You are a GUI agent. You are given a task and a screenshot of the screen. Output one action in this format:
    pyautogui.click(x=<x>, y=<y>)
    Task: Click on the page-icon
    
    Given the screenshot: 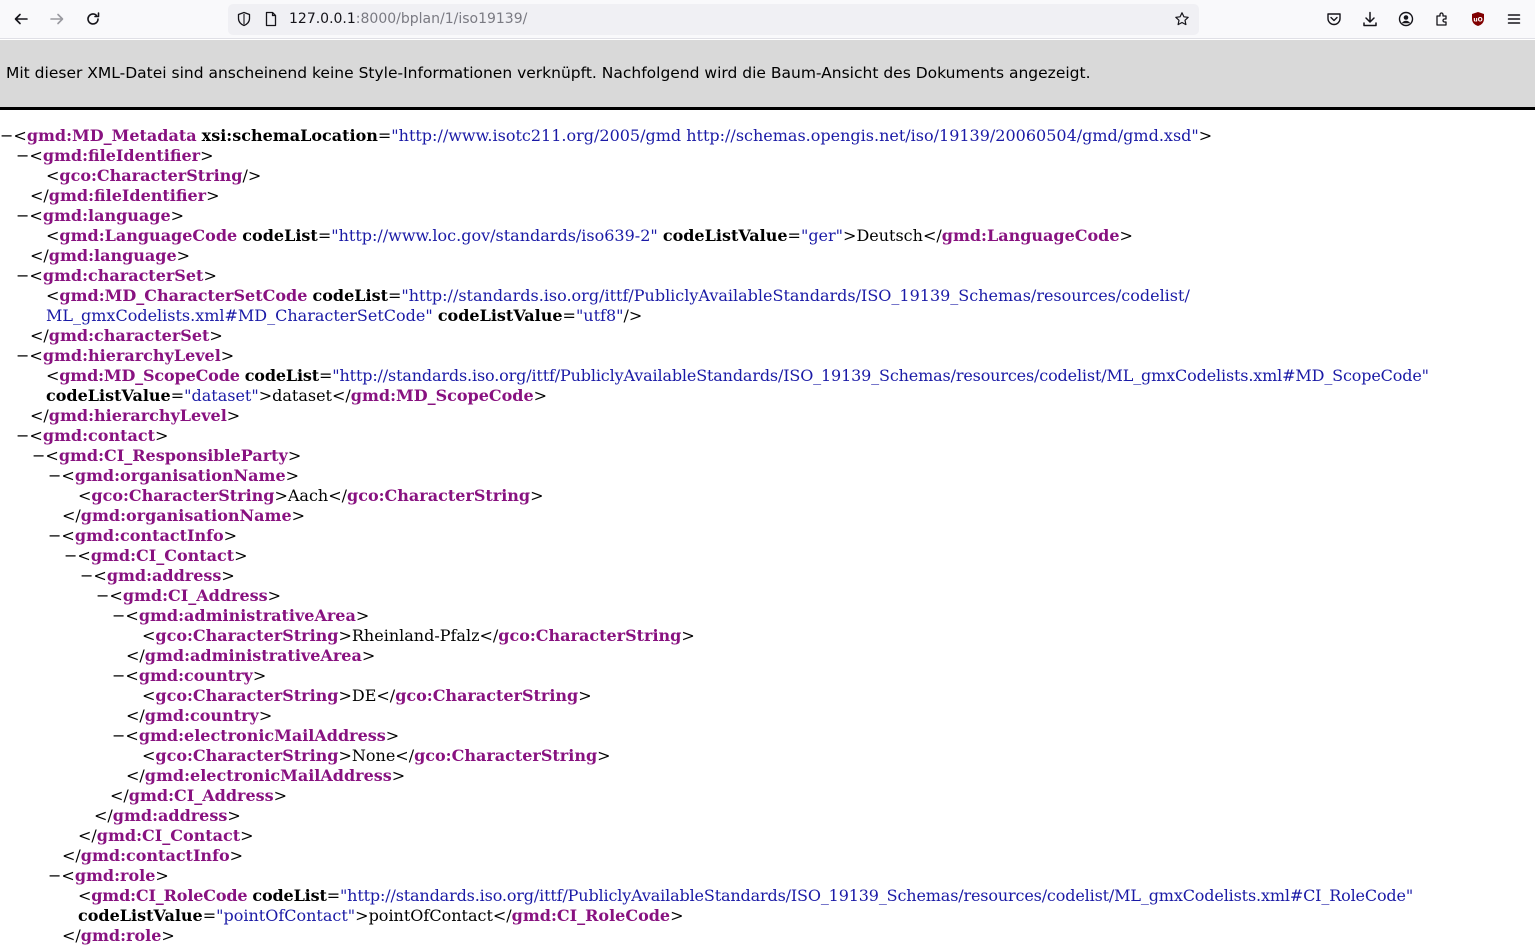 What is the action you would take?
    pyautogui.click(x=271, y=19)
    